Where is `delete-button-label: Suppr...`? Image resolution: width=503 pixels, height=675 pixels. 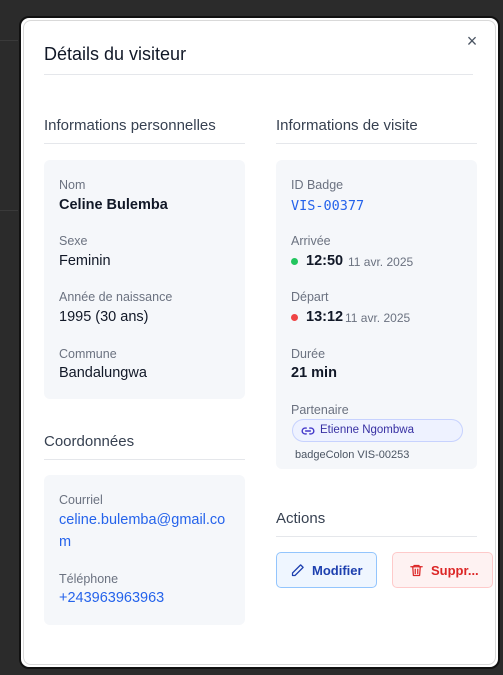 delete-button-label: Suppr... is located at coordinates (455, 570).